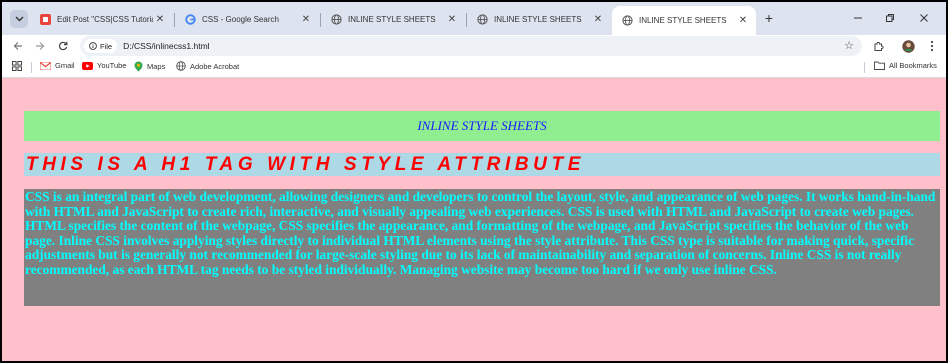  What do you see at coordinates (471, 46) in the screenshot?
I see `address-bar: File D:/CSS/inlinecss1.html ☆` at bounding box center [471, 46].